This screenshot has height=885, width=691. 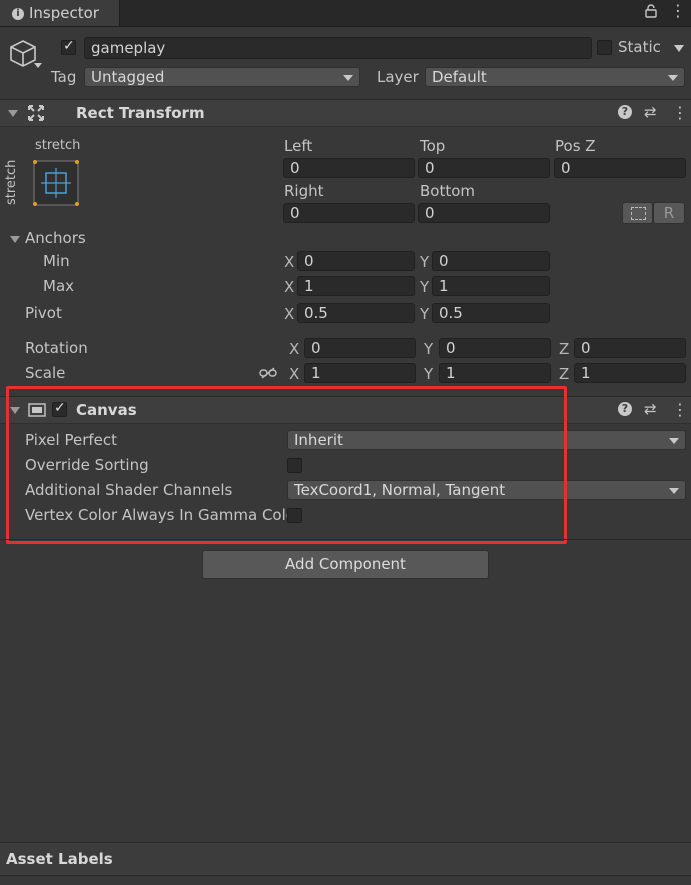 What do you see at coordinates (345, 539) in the screenshot?
I see `divider` at bounding box center [345, 539].